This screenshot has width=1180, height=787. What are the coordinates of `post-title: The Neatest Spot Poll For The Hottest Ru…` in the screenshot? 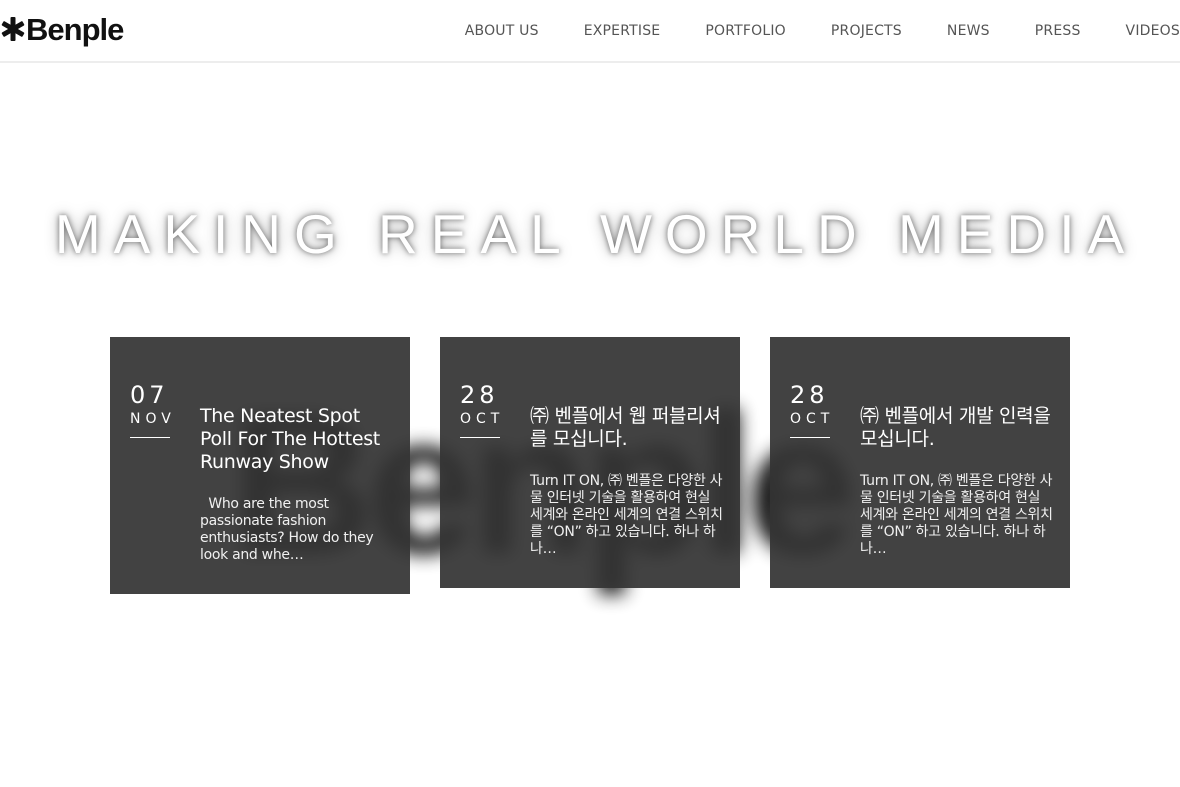 It's located at (297, 439).